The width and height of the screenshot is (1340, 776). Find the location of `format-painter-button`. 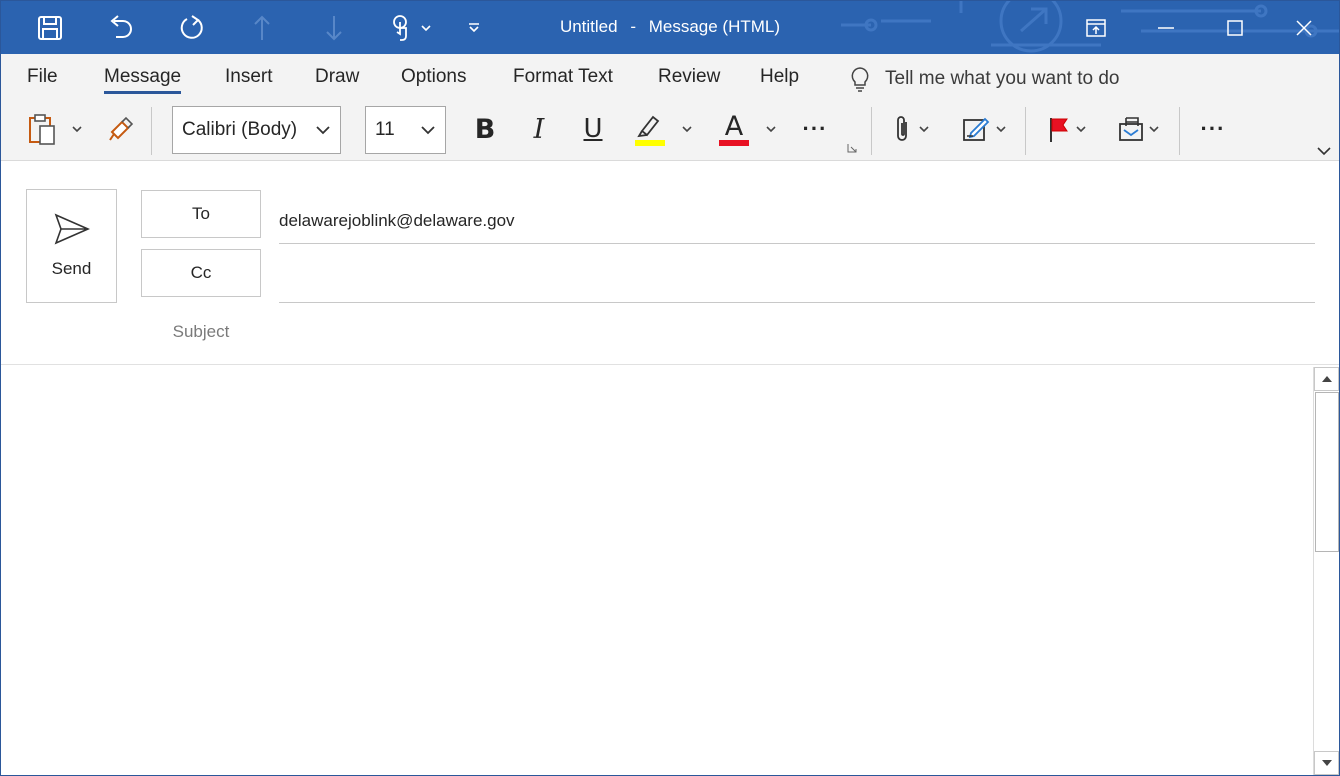

format-painter-button is located at coordinates (121, 129).